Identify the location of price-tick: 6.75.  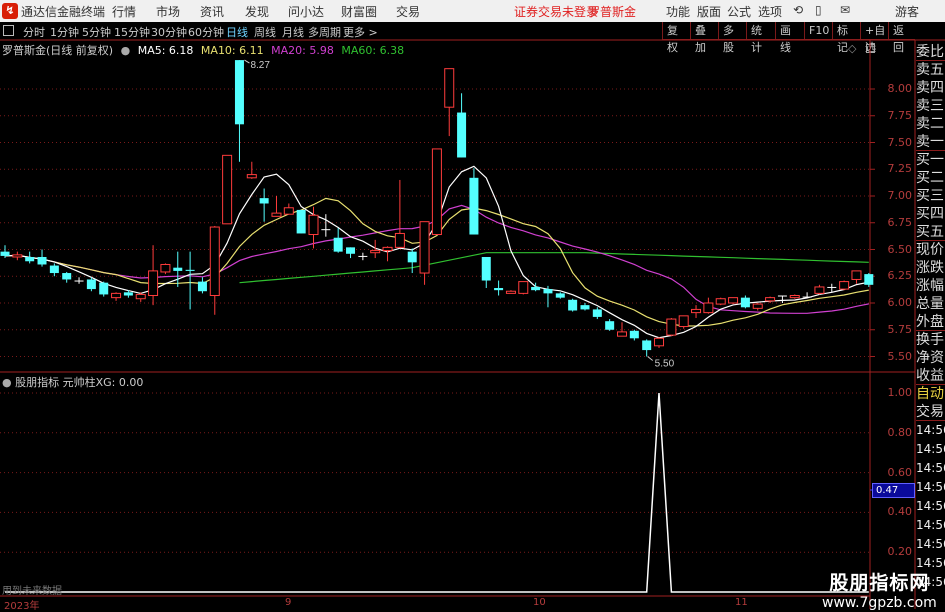
(900, 222).